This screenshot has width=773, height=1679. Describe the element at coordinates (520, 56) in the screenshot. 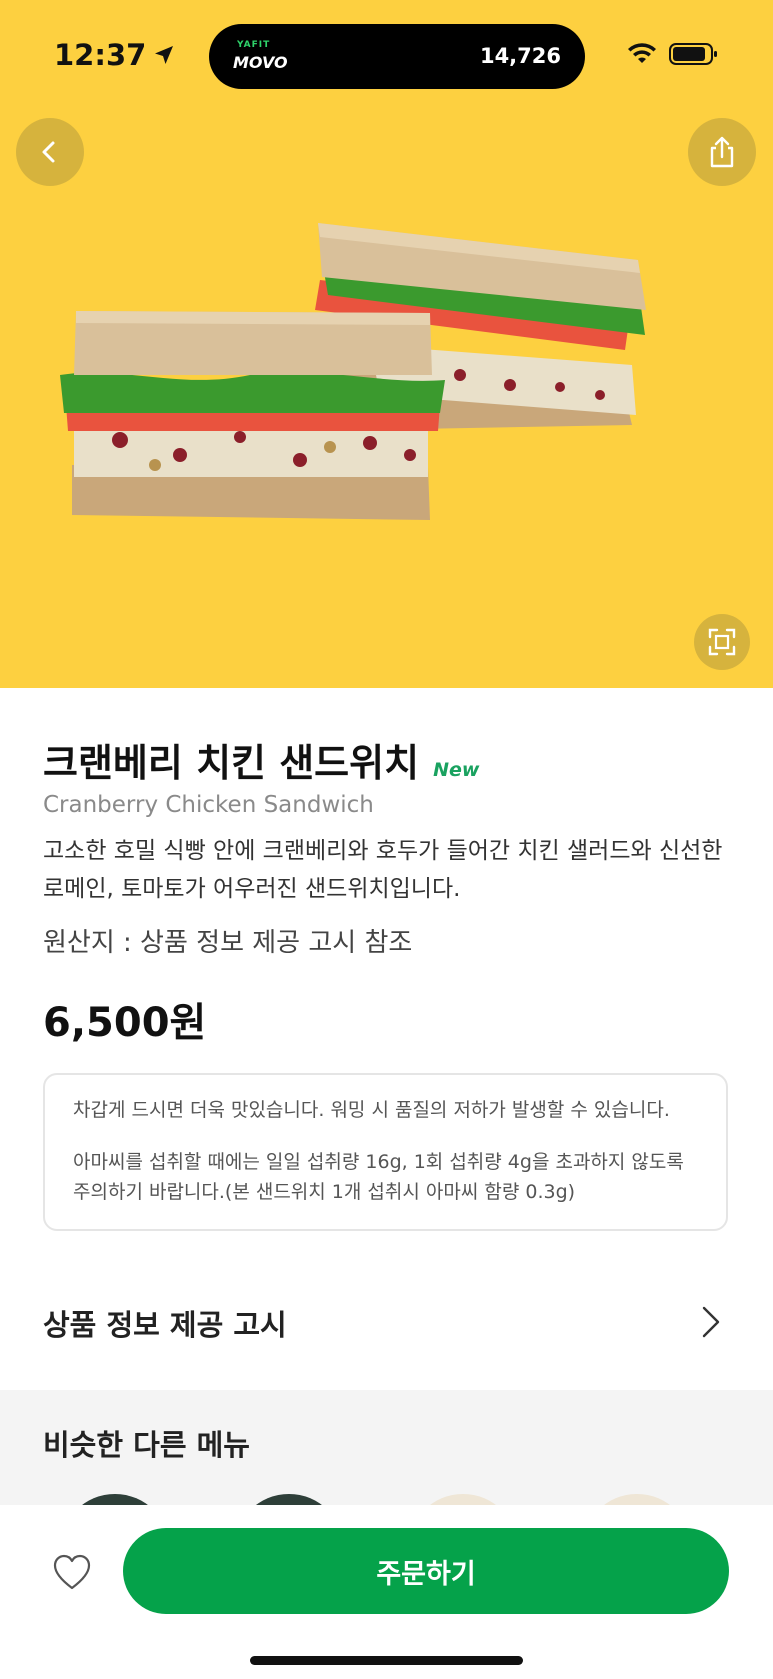

I see `island-steps: 14,726` at that location.